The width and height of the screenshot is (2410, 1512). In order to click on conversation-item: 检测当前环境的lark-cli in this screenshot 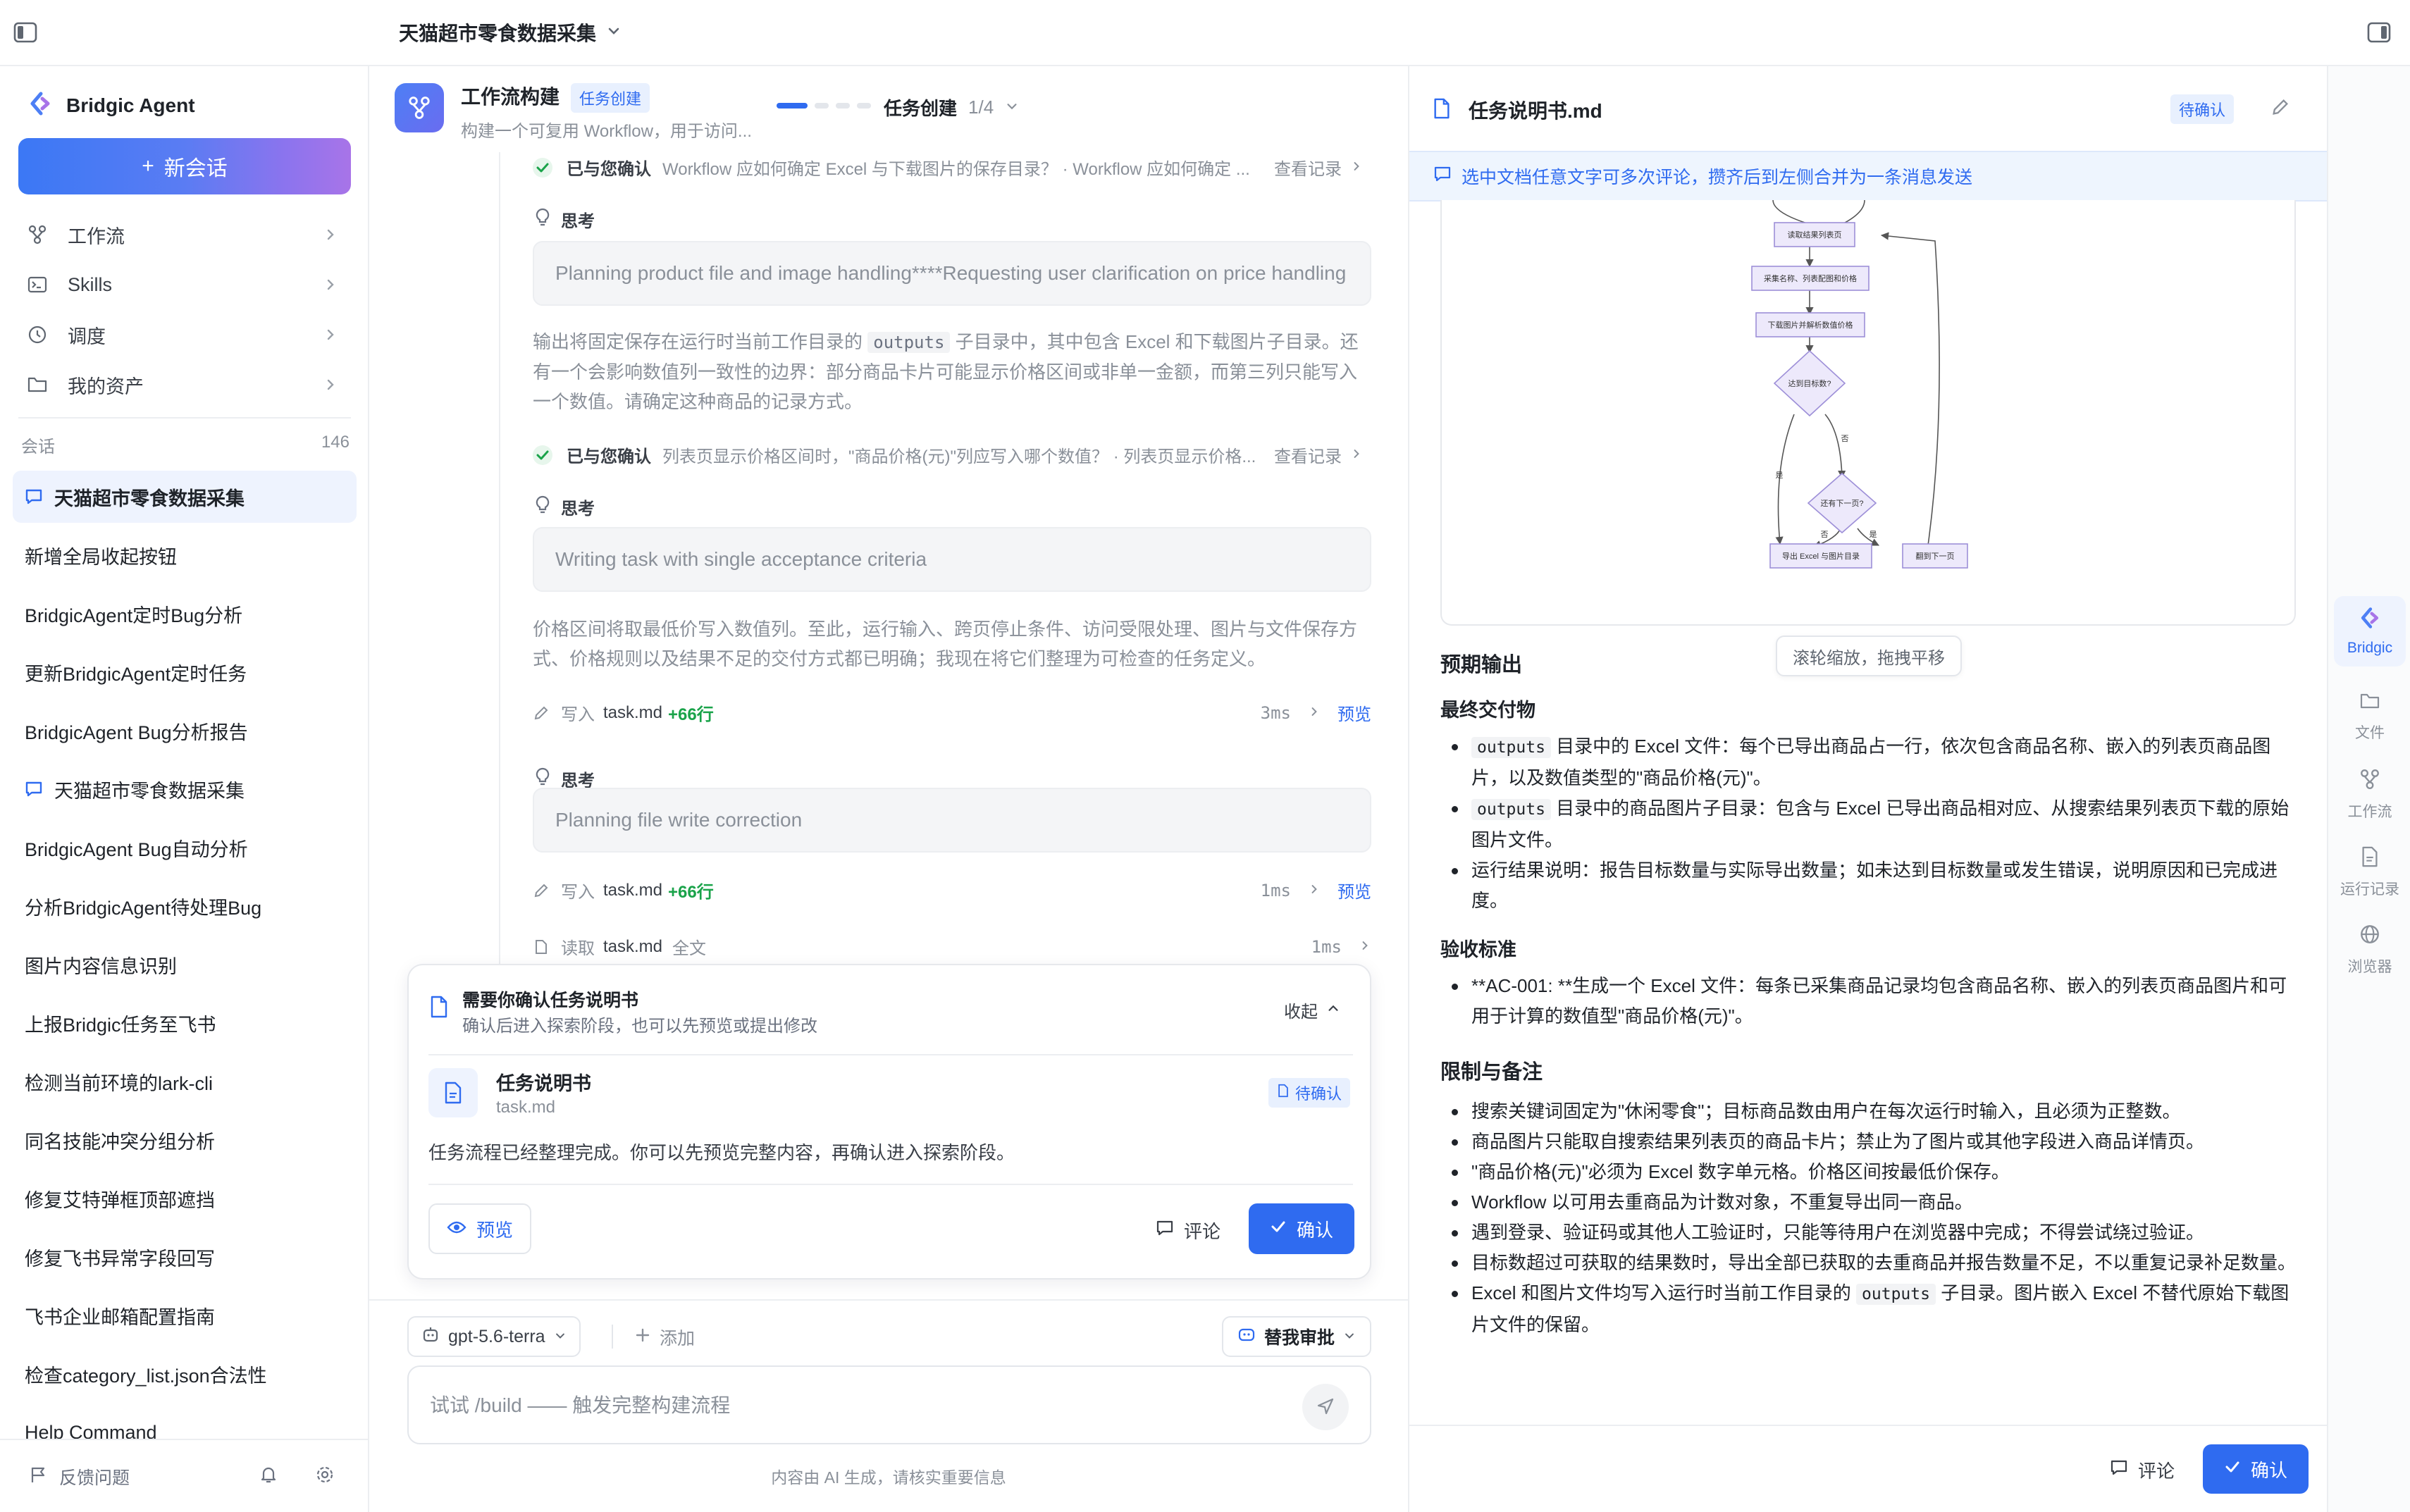, I will do `click(185, 1081)`.